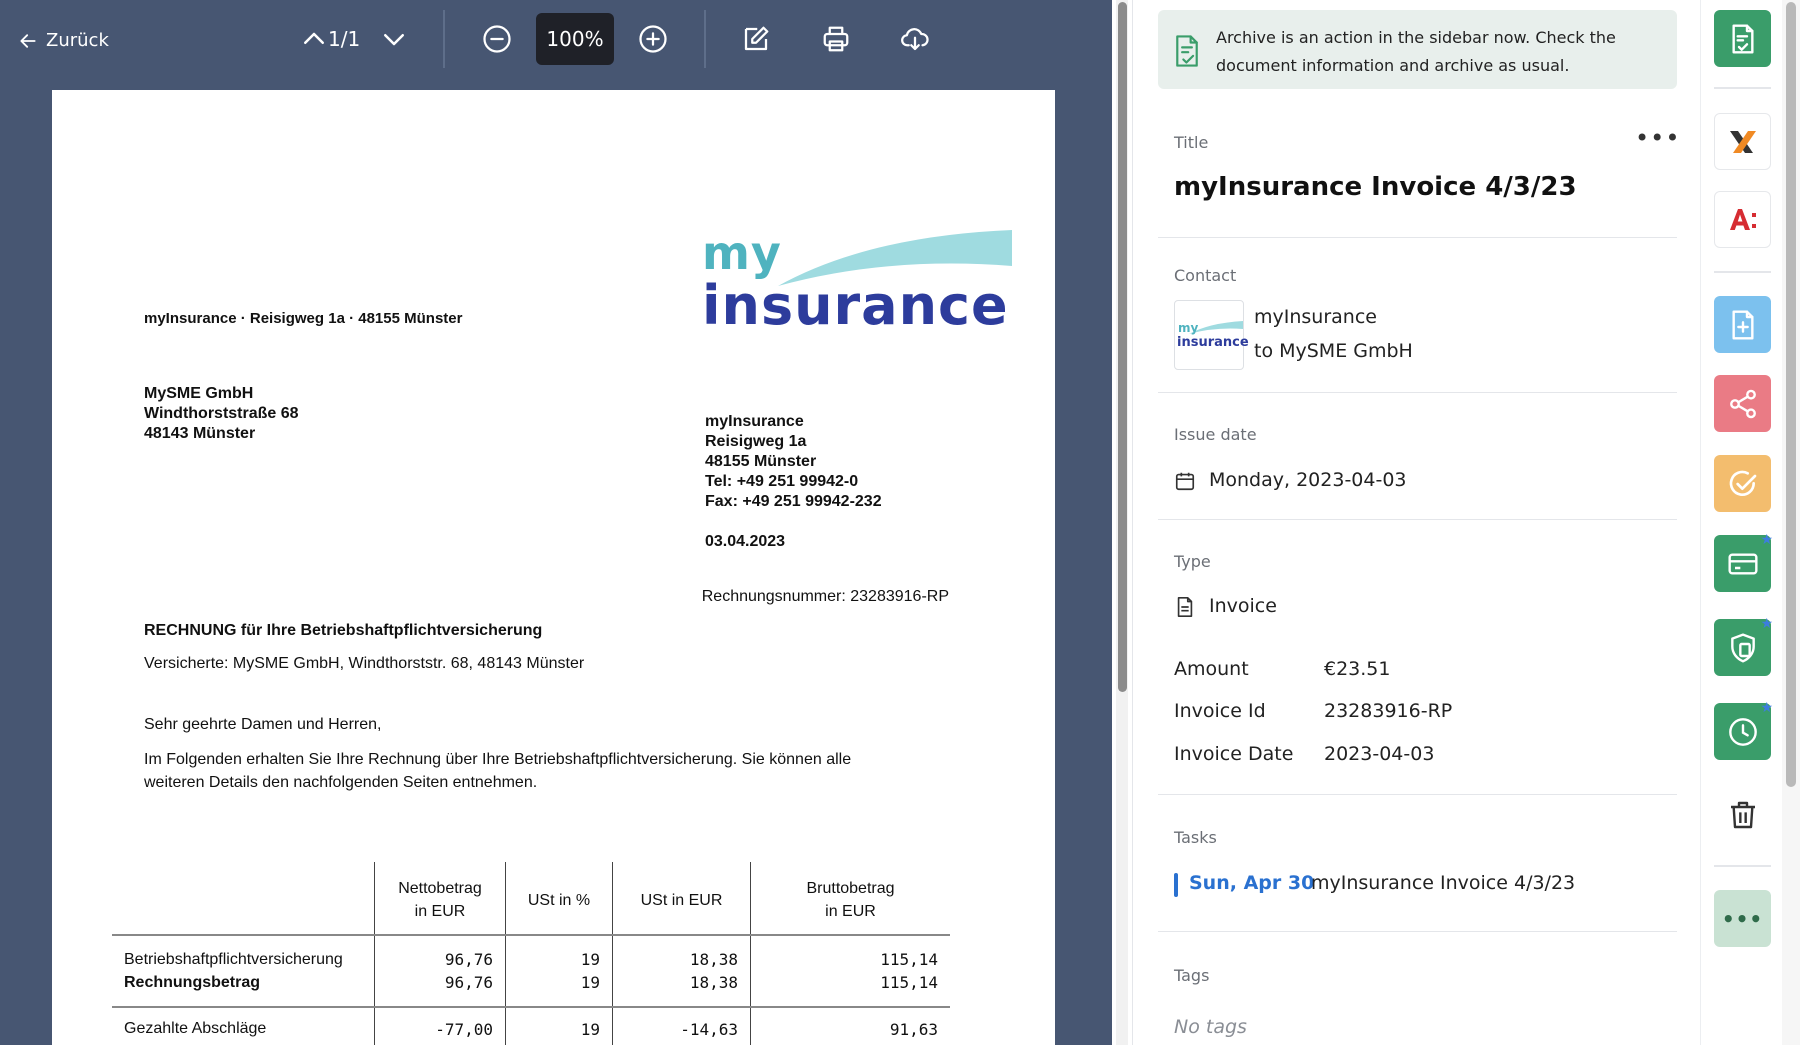  Describe the element at coordinates (653, 39) in the screenshot. I see `zoom-in-button` at that location.